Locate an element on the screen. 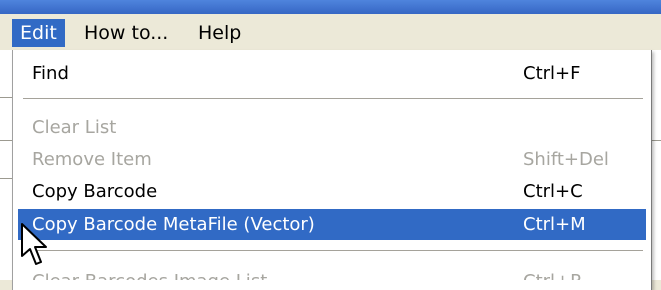 This screenshot has height=290, width=661. menu-item-shortcut: Shift+Del is located at coordinates (566, 159).